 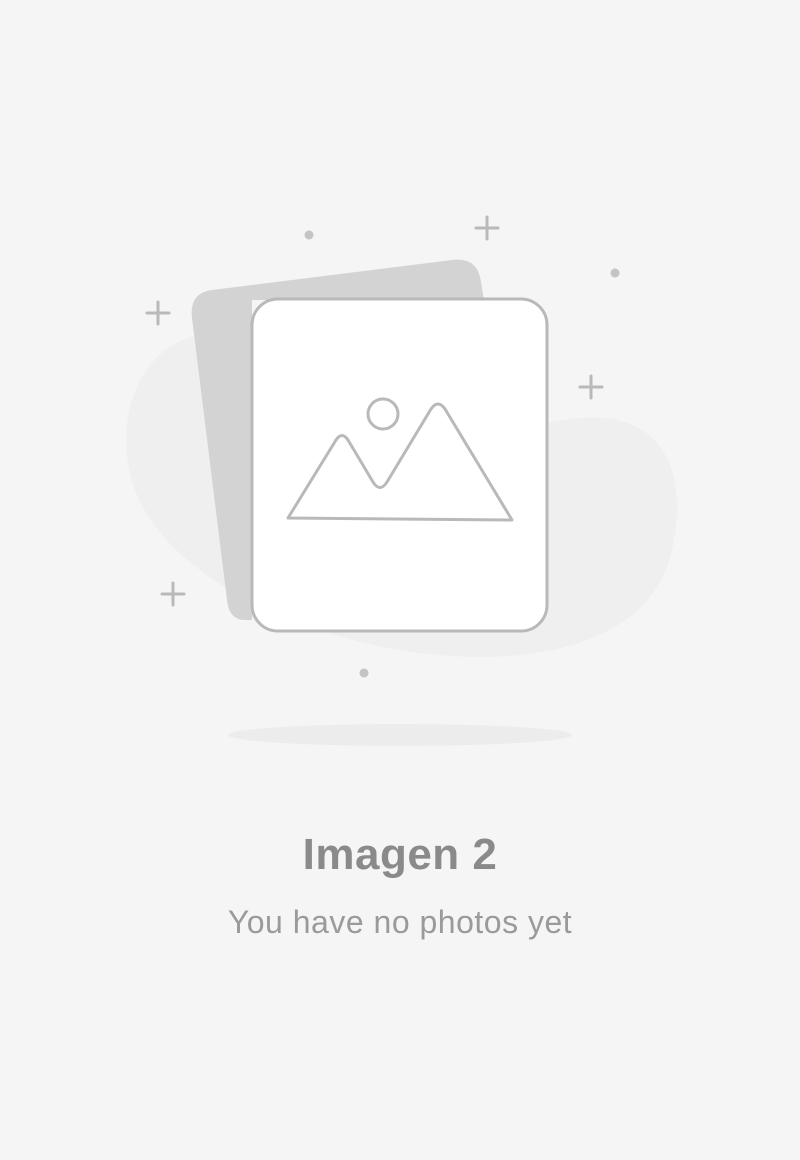 What do you see at coordinates (400, 735) in the screenshot?
I see `ground-shadow` at bounding box center [400, 735].